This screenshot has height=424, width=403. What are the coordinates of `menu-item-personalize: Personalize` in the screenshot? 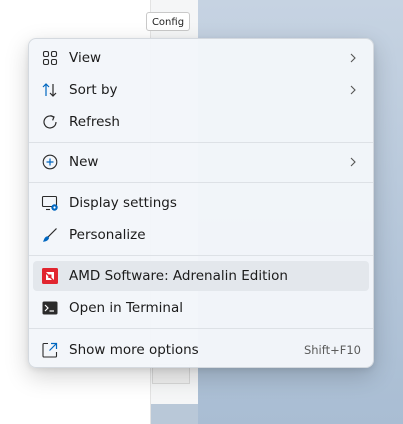 It's located at (201, 235).